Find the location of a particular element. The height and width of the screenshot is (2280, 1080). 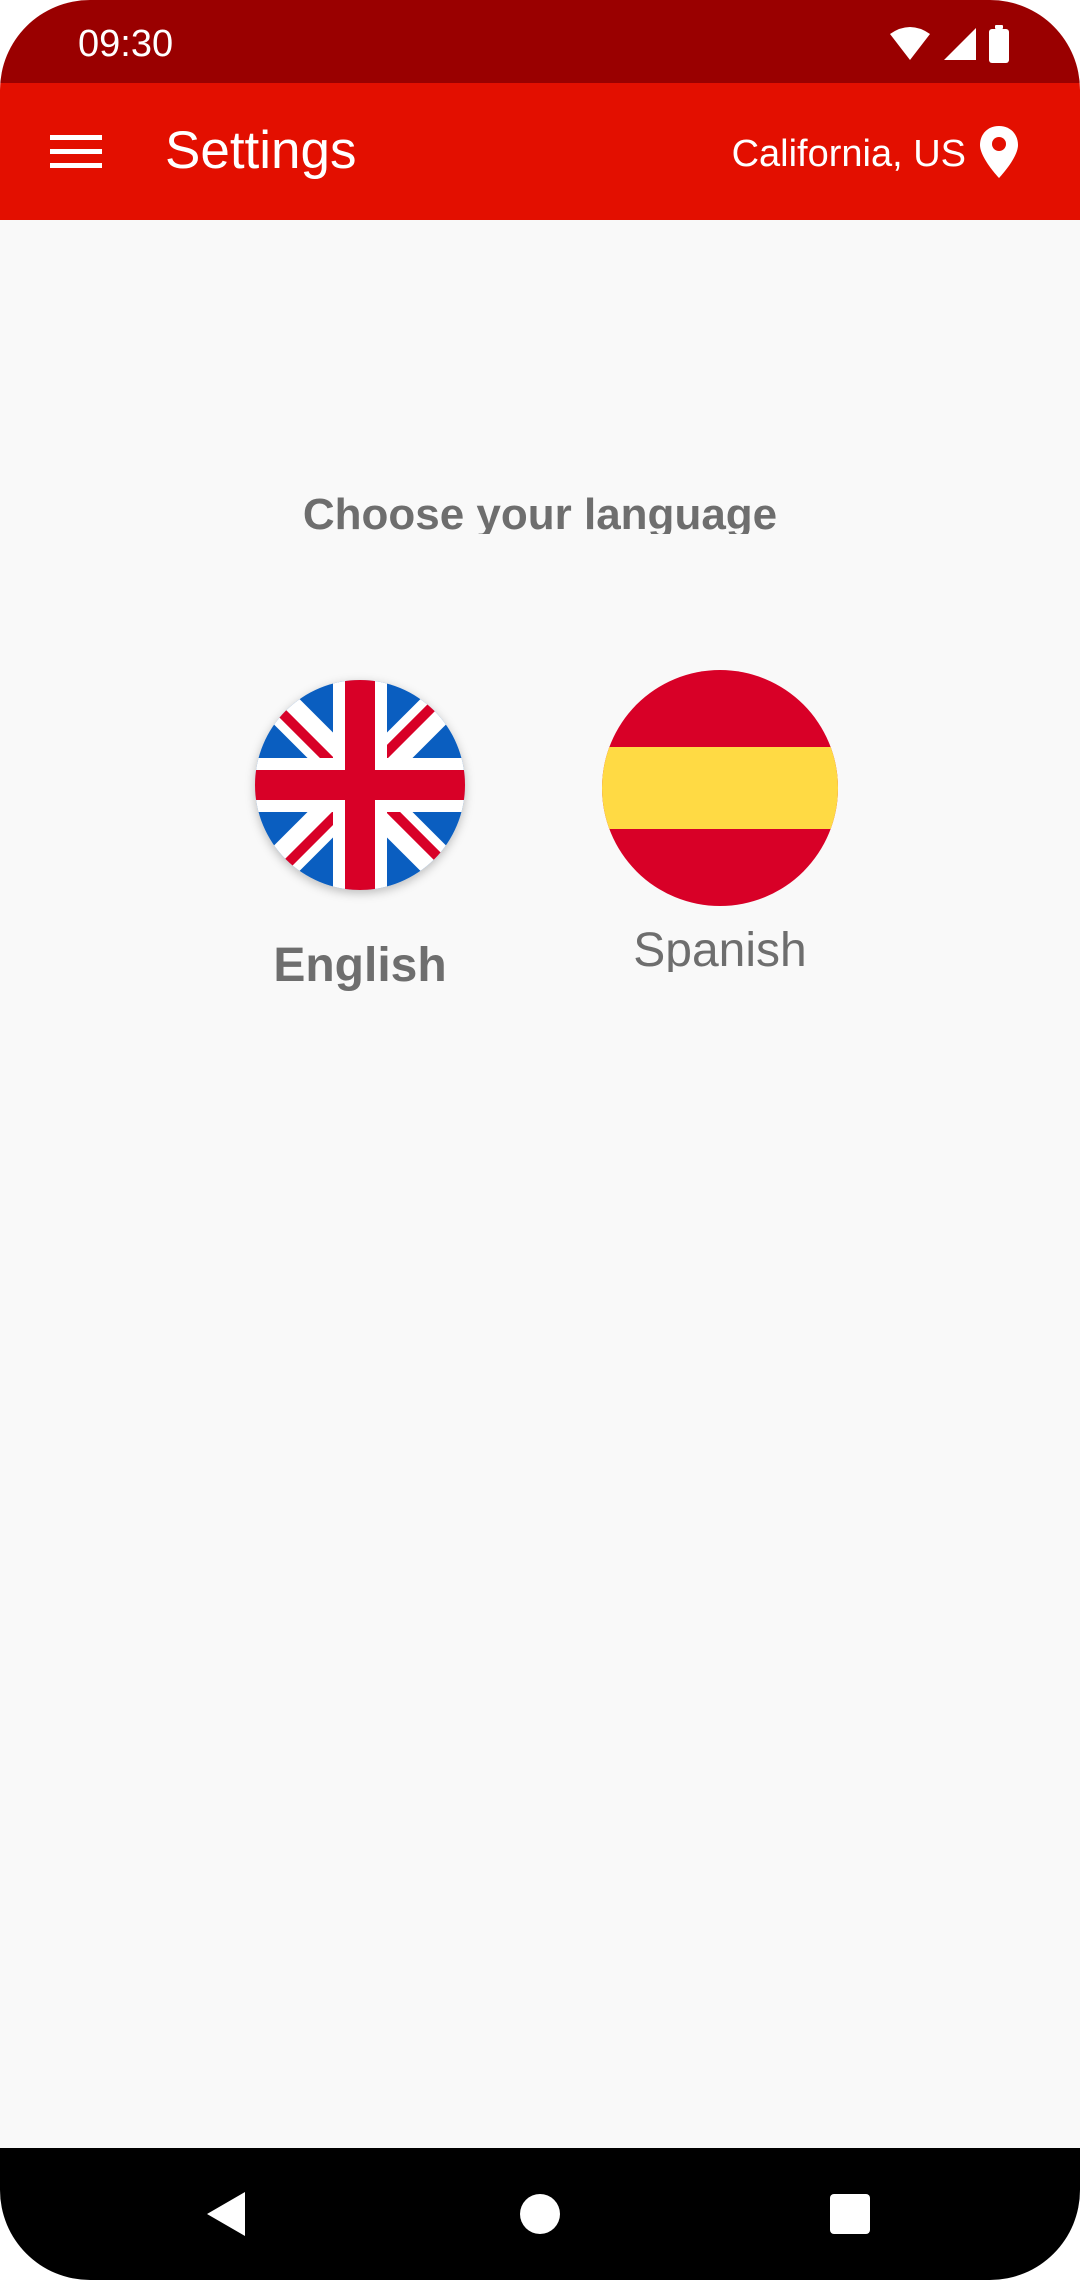

status-time: 09:30 is located at coordinates (126, 44).